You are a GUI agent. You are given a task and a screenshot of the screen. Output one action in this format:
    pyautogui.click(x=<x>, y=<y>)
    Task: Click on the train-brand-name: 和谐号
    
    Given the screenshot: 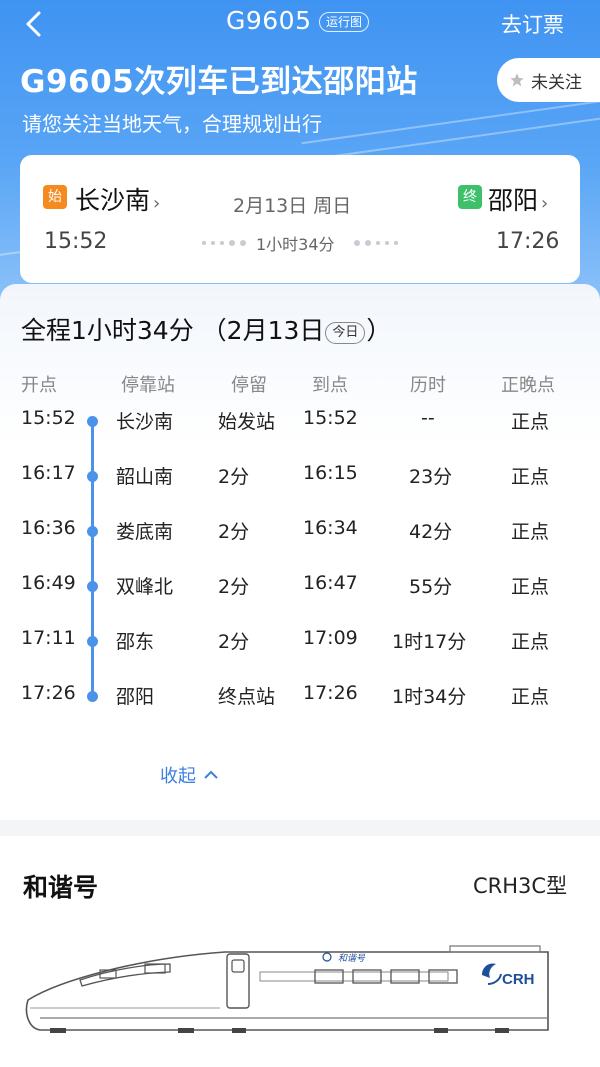 What is the action you would take?
    pyautogui.click(x=61, y=887)
    